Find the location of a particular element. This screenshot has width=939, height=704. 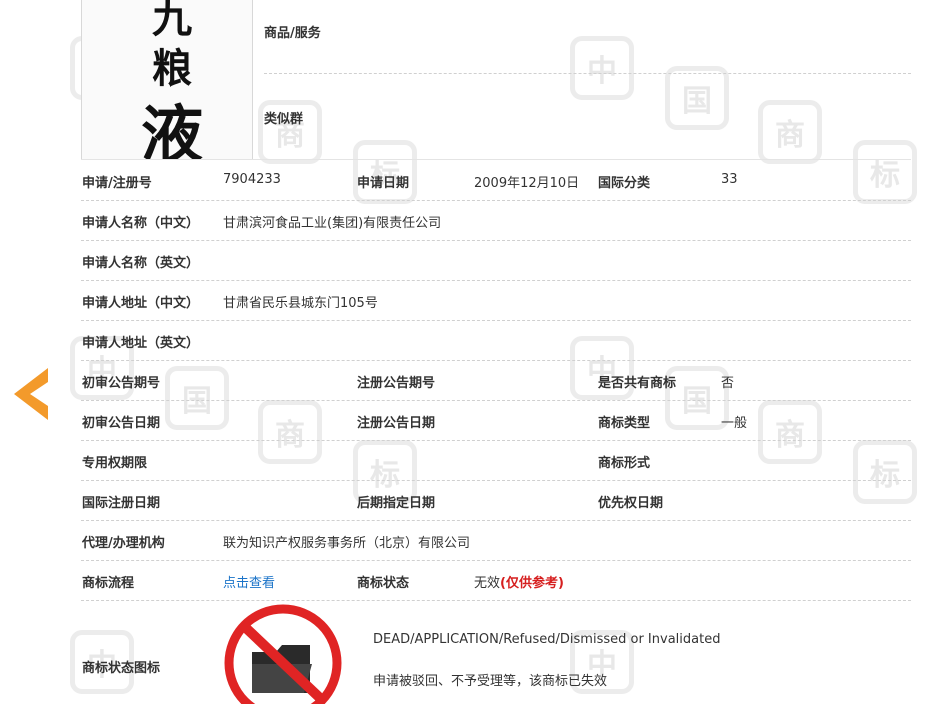

app-date-label: 申请日期 is located at coordinates (383, 183).